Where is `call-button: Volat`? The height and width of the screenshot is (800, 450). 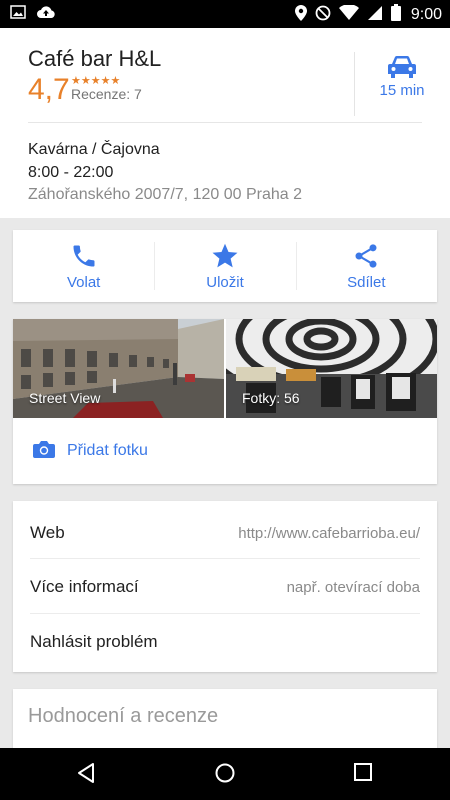 call-button: Volat is located at coordinates (83, 266).